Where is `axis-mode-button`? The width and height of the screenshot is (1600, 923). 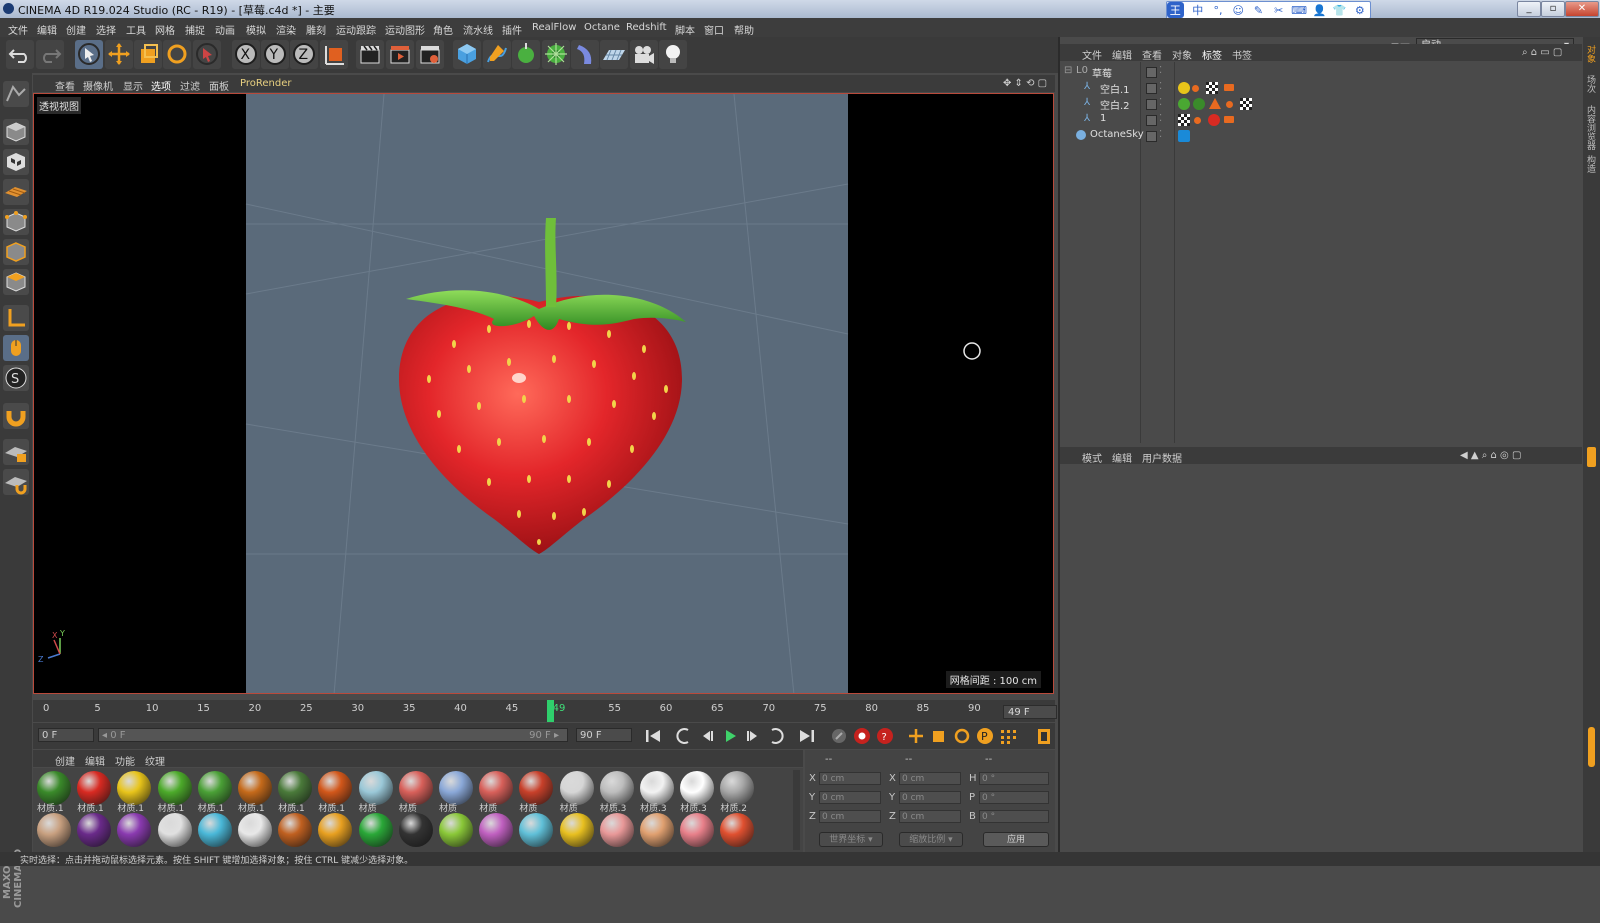
axis-mode-button is located at coordinates (16, 318).